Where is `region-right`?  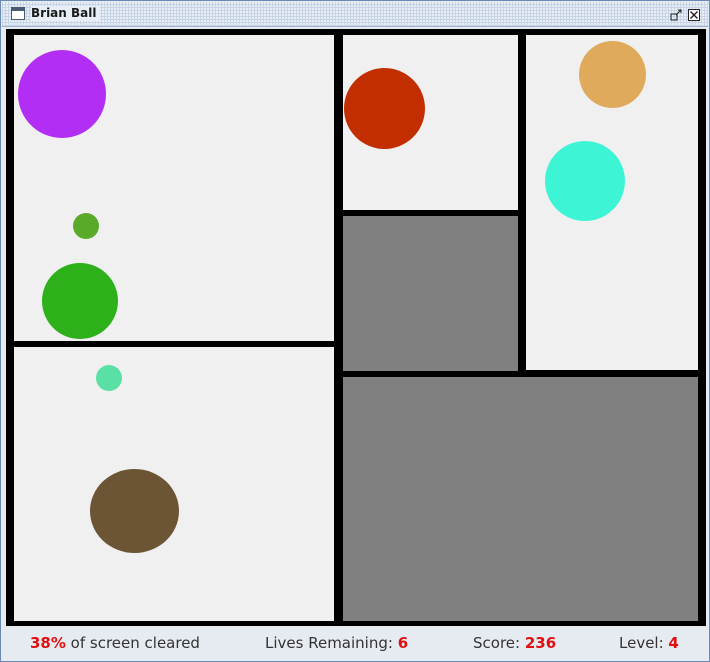
region-right is located at coordinates (612, 202).